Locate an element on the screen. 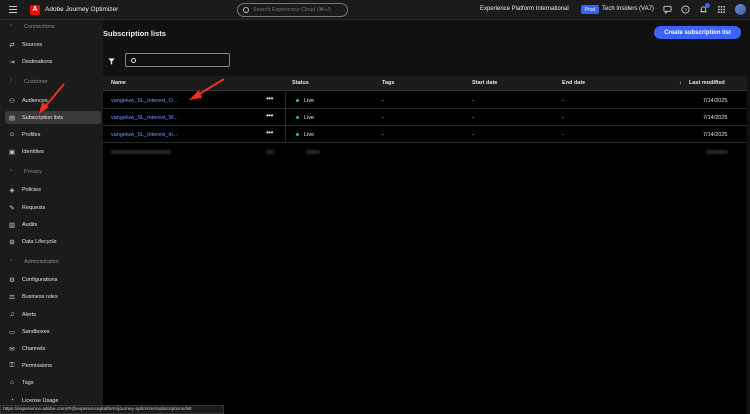 This screenshot has width=750, height=414. sidebar-item-sandboxes: ▭ Sandboxes is located at coordinates (53, 331).